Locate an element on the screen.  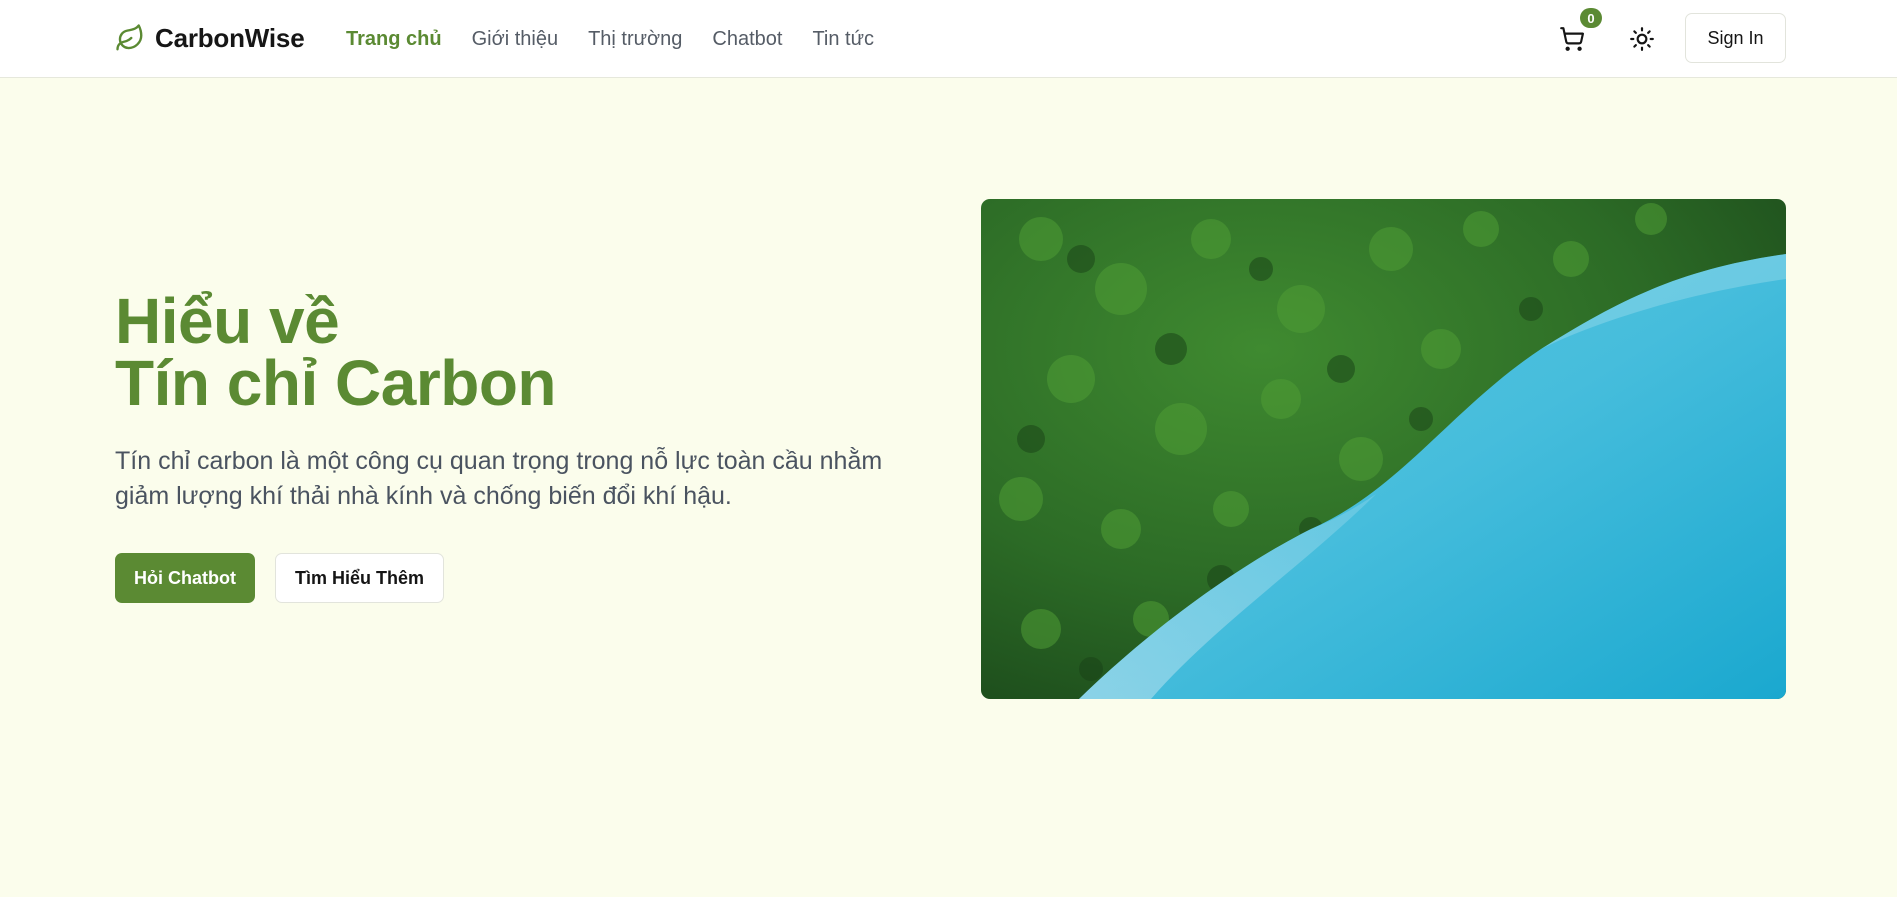
nav-link-market: Thị trường is located at coordinates (635, 39).